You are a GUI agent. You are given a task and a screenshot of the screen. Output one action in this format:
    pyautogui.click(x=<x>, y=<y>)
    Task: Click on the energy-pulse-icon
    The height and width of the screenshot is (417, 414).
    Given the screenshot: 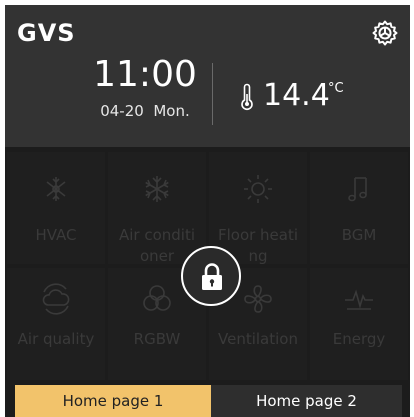 What is the action you would take?
    pyautogui.click(x=359, y=299)
    